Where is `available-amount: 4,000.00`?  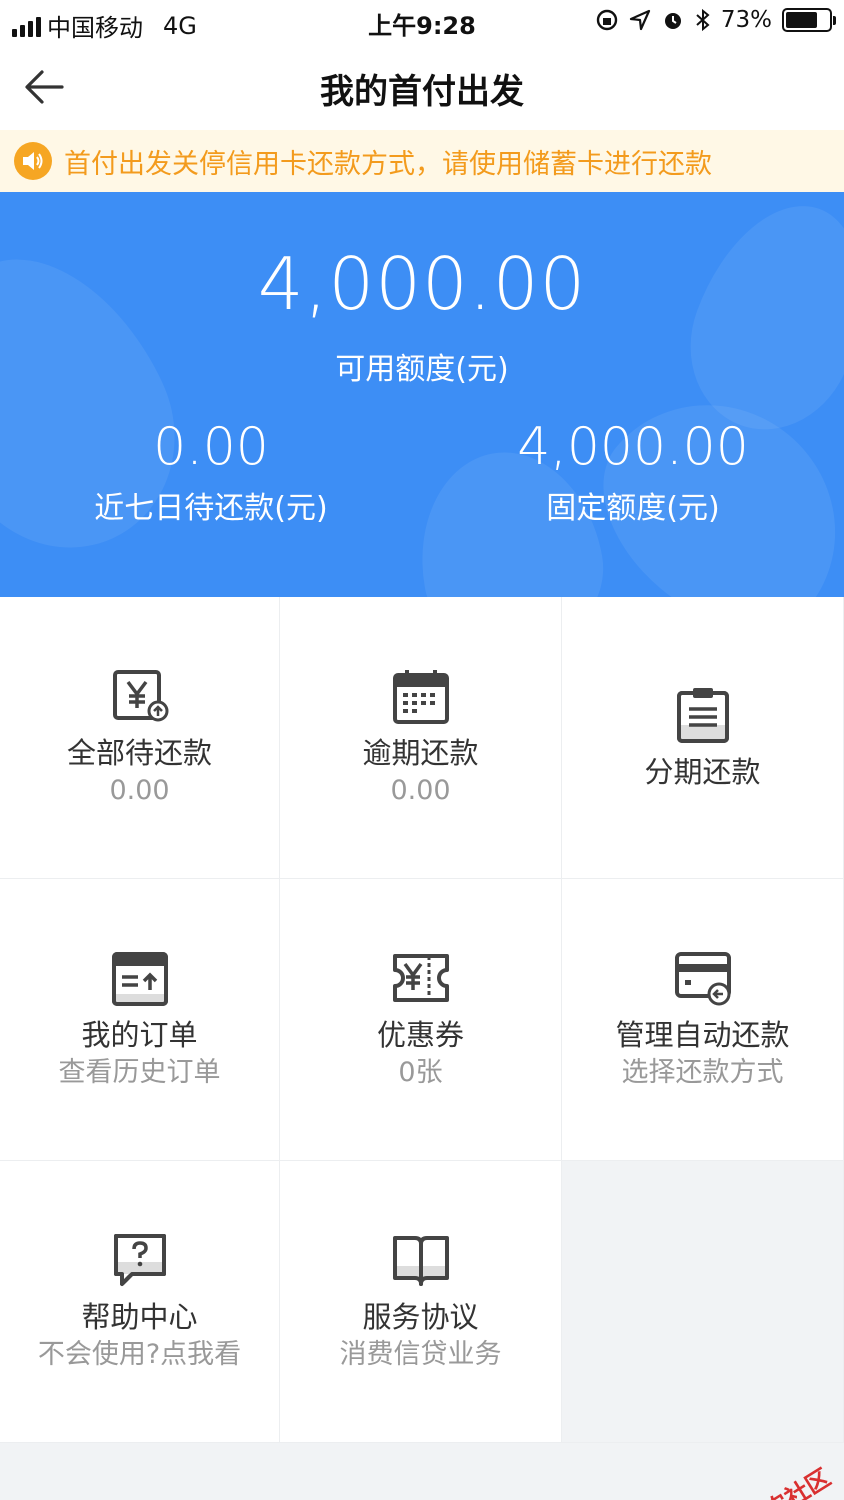 available-amount: 4,000.00 is located at coordinates (422, 284).